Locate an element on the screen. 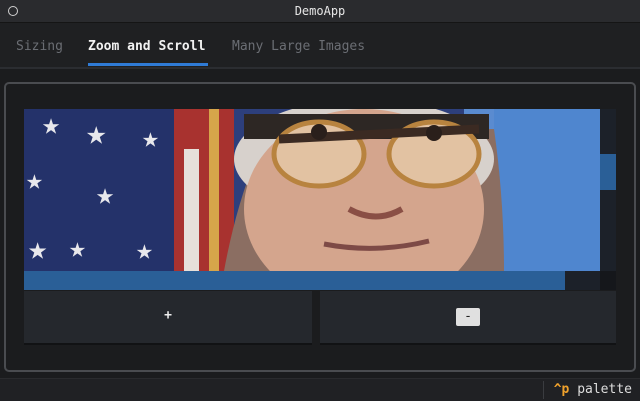 The width and height of the screenshot is (640, 401). horizontal-scrollbar is located at coordinates (312, 280).